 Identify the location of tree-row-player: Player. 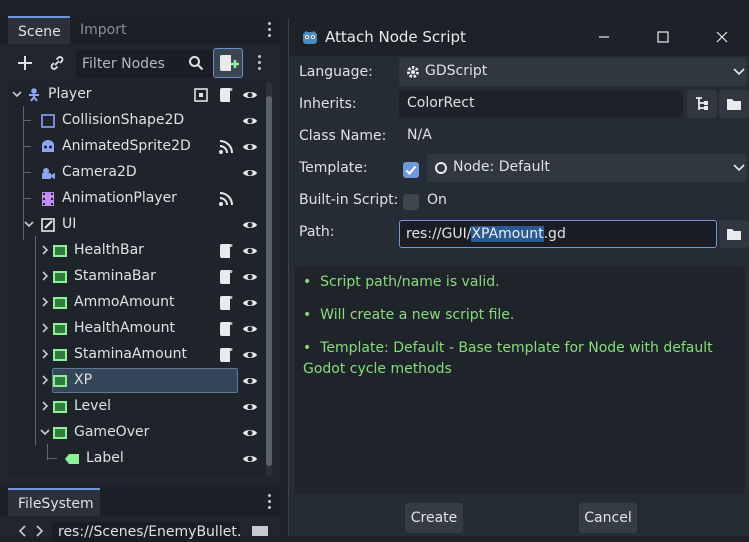
(137, 95).